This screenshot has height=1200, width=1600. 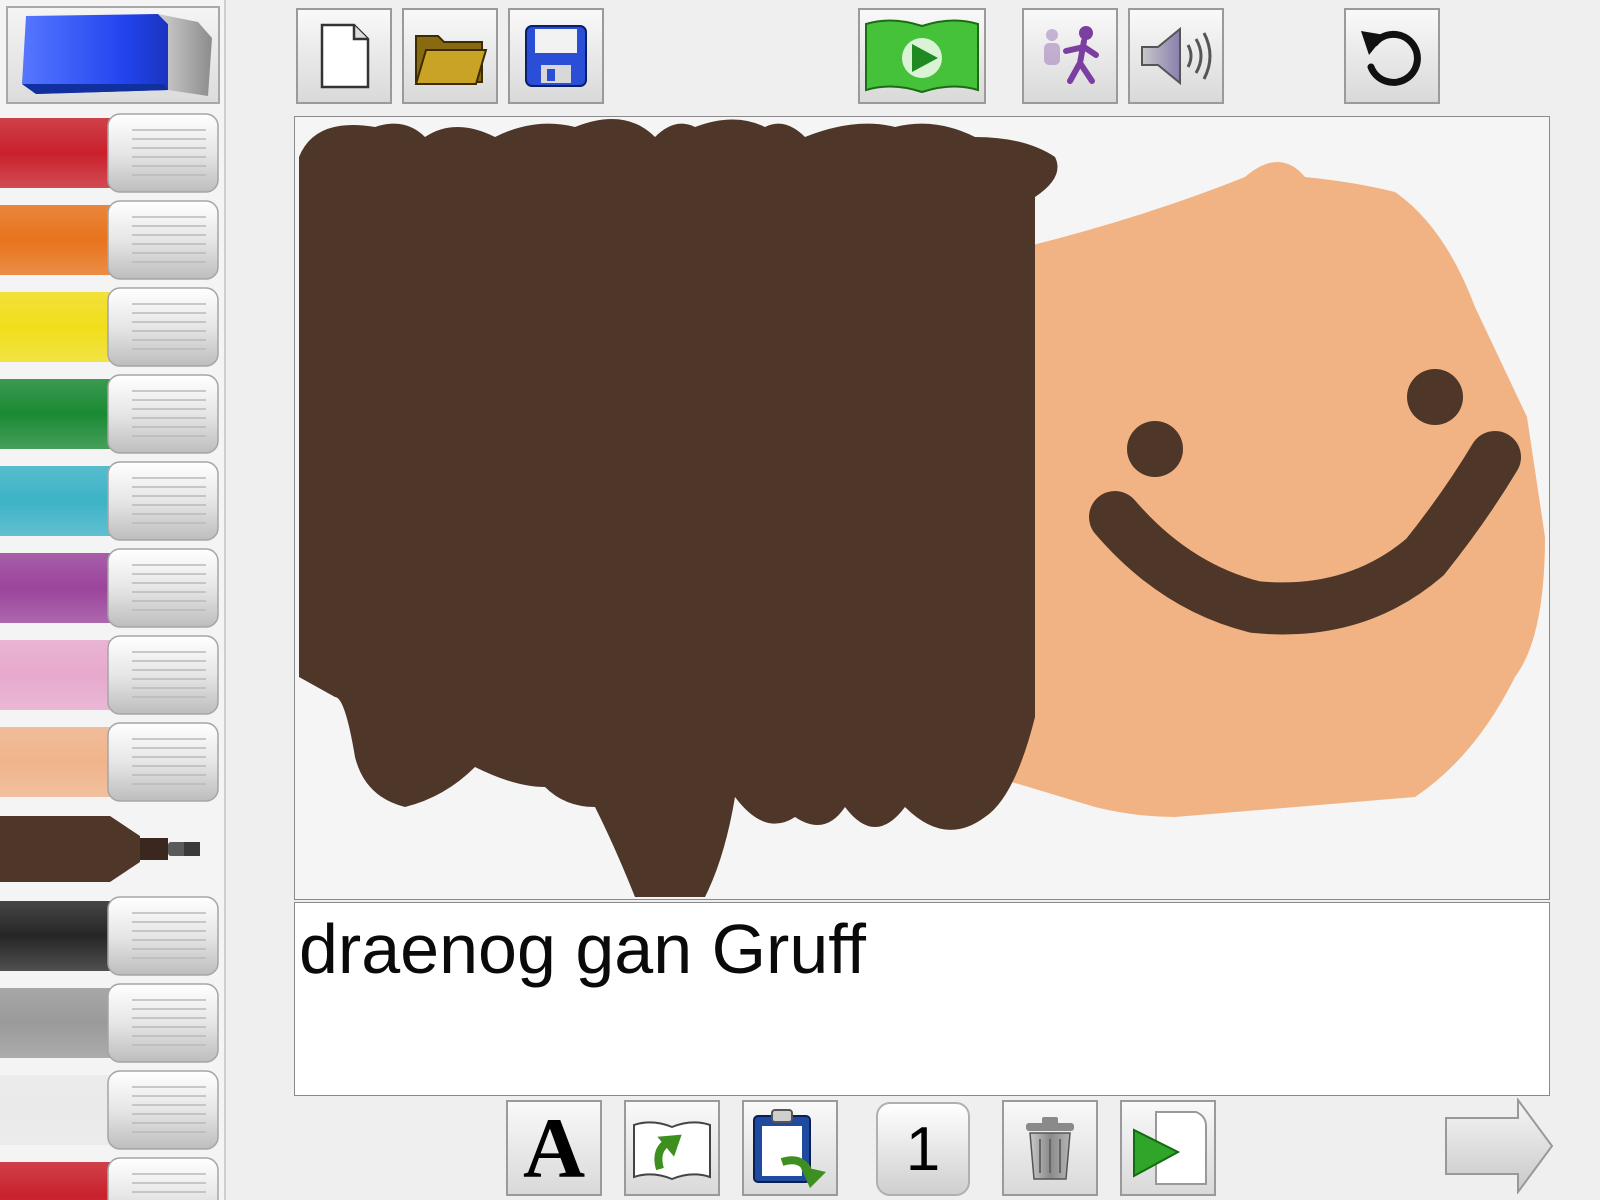 I want to click on undo-icon, so click(x=1391, y=58).